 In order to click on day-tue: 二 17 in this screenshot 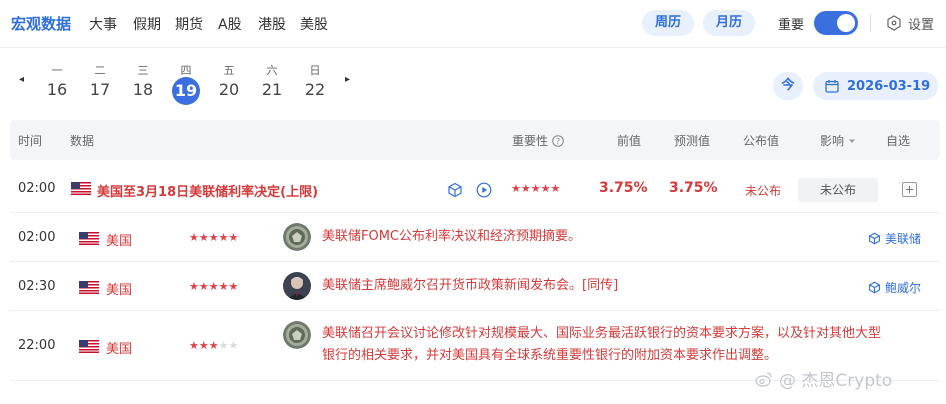, I will do `click(100, 81)`.